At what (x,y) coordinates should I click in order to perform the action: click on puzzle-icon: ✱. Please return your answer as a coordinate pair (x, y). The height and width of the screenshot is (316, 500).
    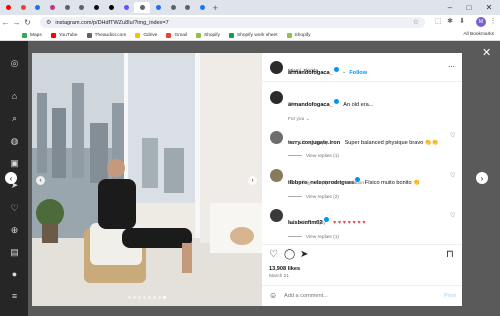
    Looking at the image, I should click on (450, 21).